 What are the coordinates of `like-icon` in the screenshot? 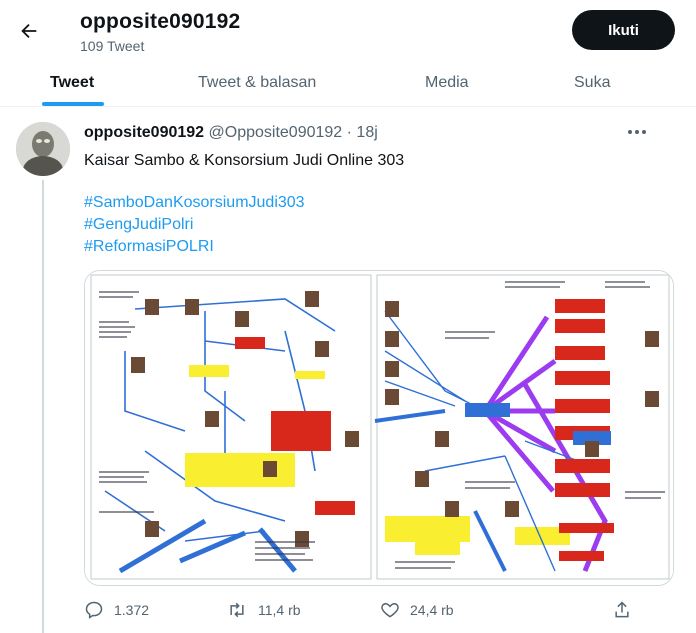 It's located at (390, 610).